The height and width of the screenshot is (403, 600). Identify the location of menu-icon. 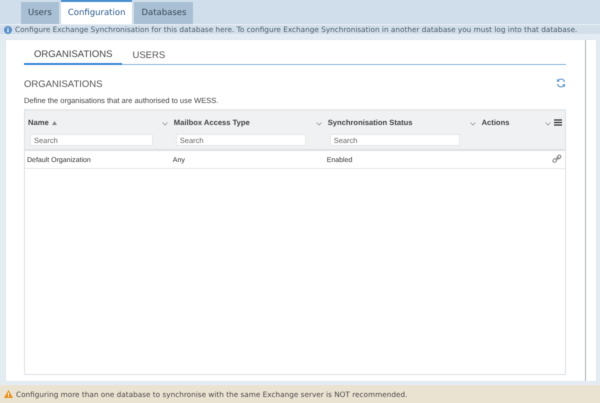
(558, 122).